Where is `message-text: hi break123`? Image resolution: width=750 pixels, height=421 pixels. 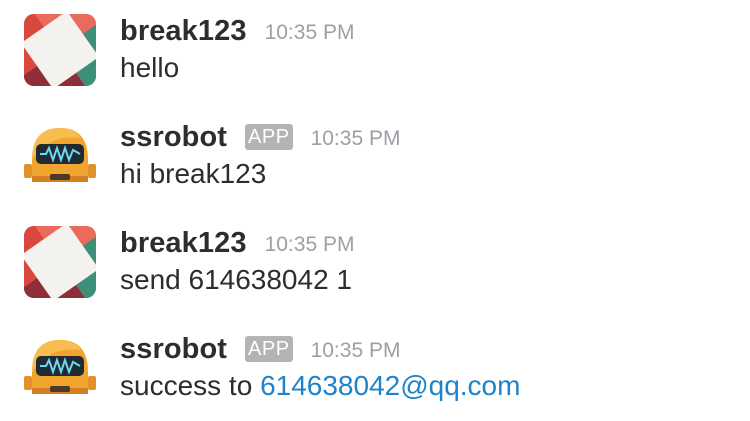 message-text: hi break123 is located at coordinates (193, 173).